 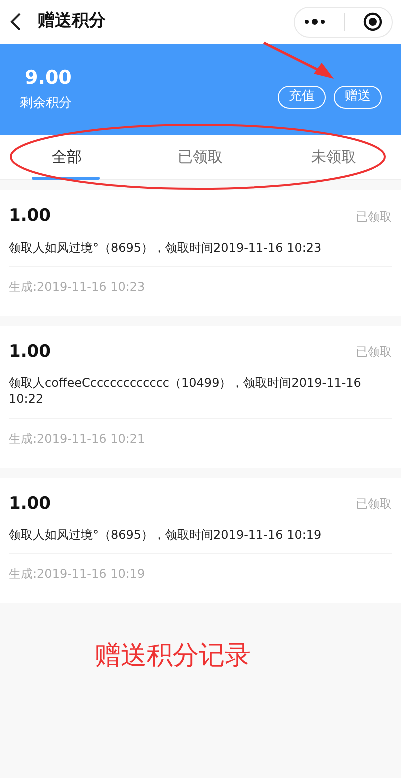 I want to click on record-created: 生成:2019-11-16 10:21, so click(x=77, y=439).